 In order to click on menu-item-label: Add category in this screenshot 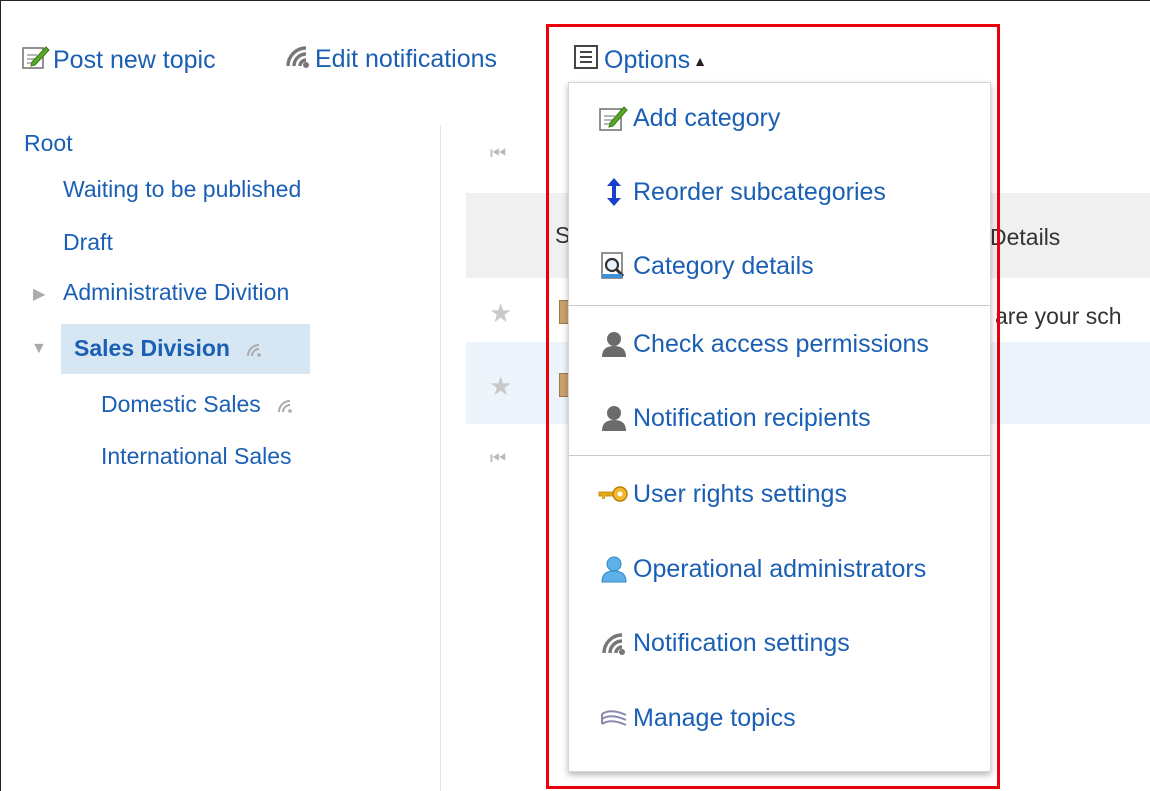, I will do `click(707, 117)`.